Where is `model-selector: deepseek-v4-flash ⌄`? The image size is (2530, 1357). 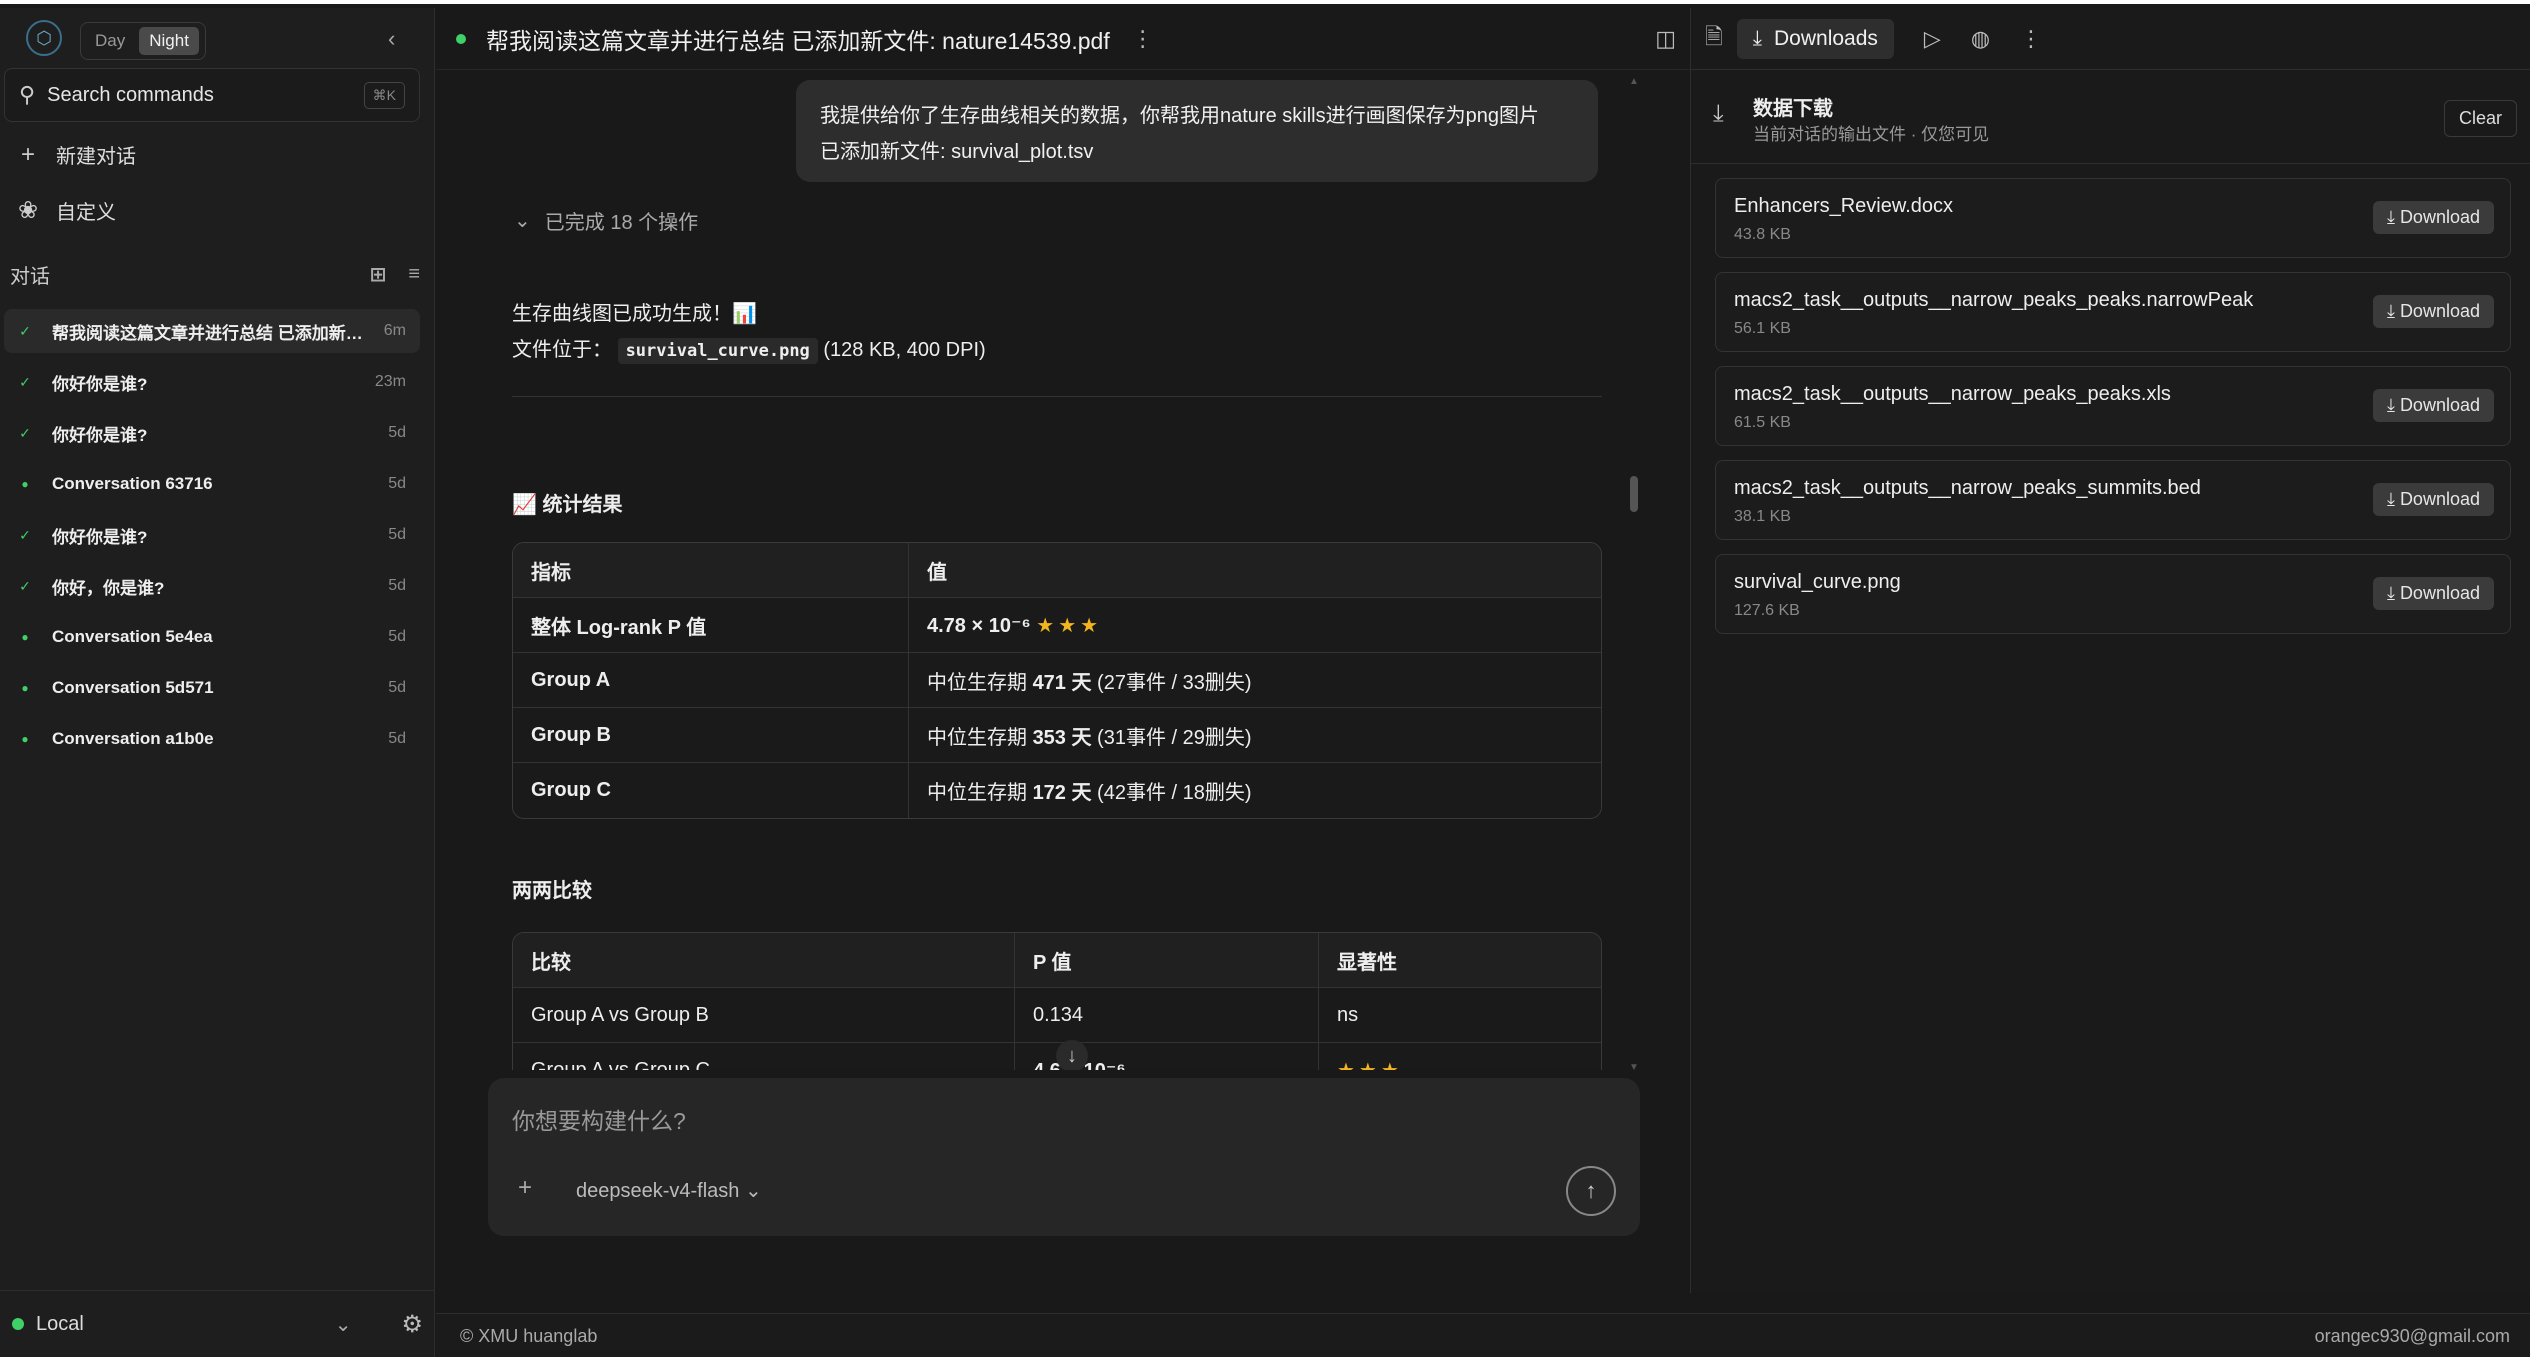 model-selector: deepseek-v4-flash ⌄ is located at coordinates (669, 1190).